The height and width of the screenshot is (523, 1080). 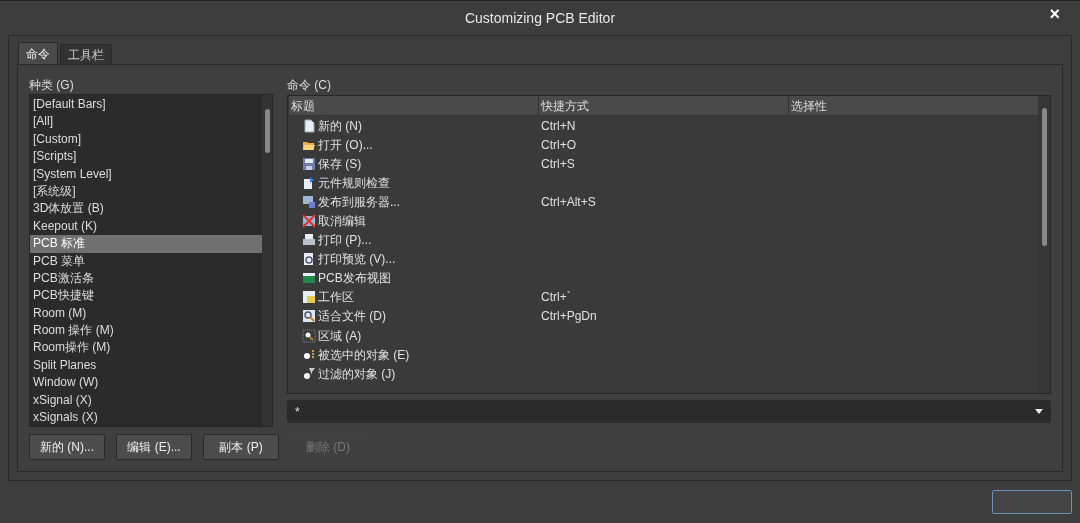 I want to click on window-icon, so click(x=309, y=297).